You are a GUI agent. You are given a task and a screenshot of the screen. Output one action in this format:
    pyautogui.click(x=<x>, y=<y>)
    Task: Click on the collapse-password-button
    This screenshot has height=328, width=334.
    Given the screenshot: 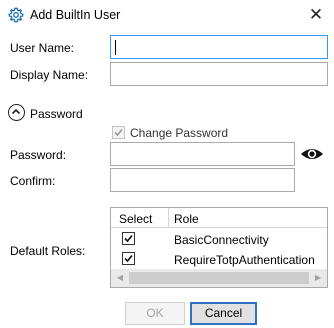 What is the action you would take?
    pyautogui.click(x=16, y=112)
    